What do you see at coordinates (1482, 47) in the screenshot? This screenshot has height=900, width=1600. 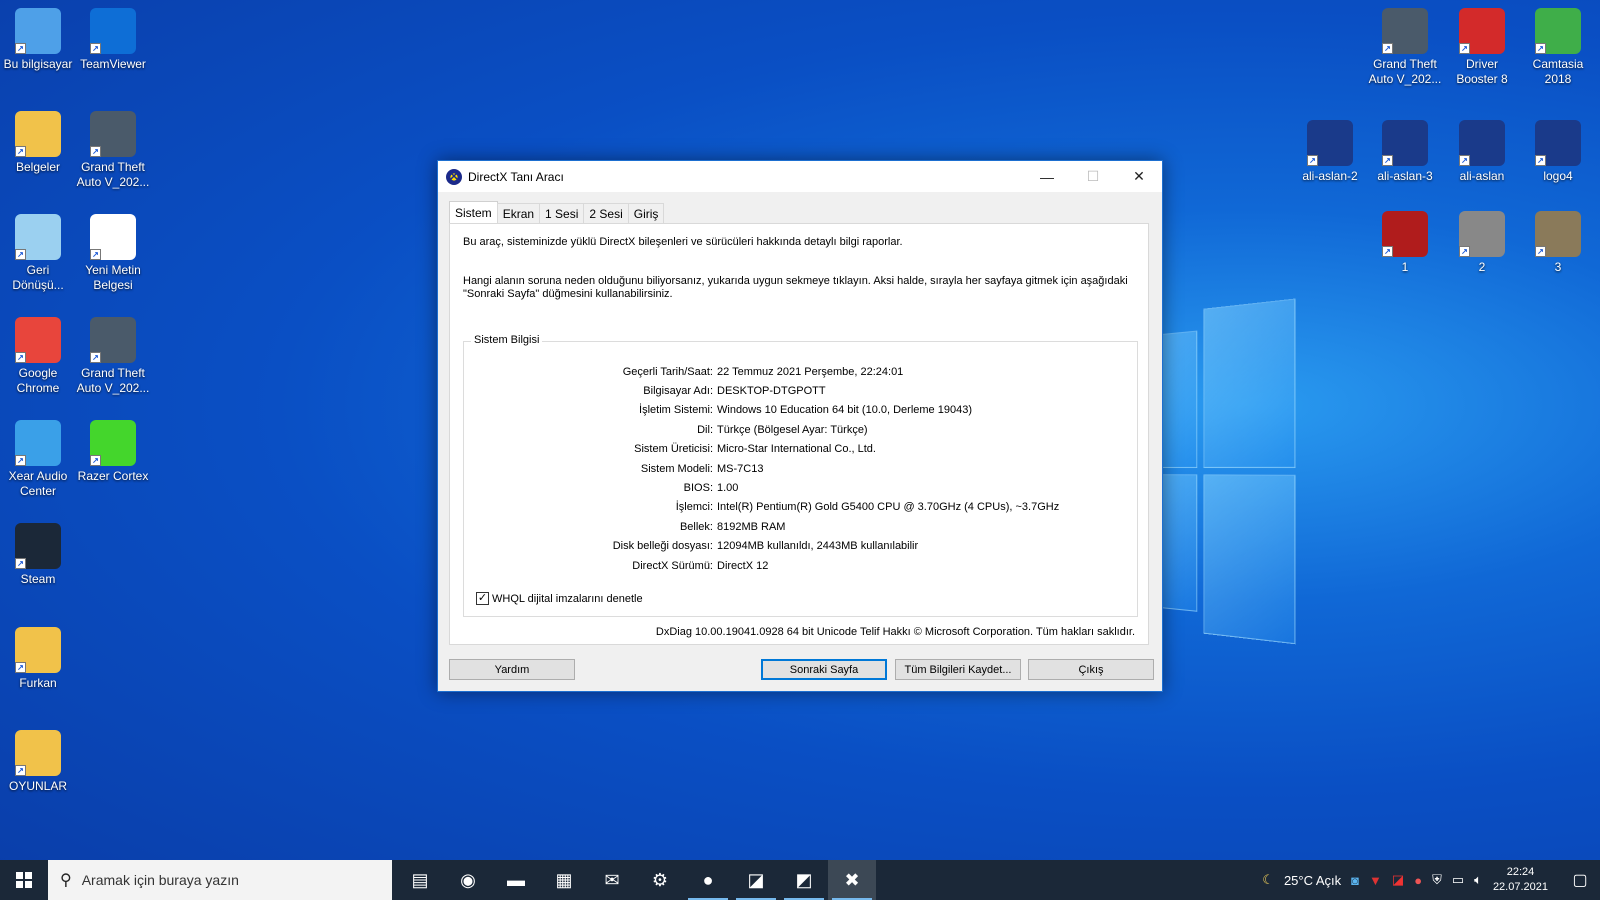 I see `desktop-icon-r-1: ↗ Driver Booster 8` at bounding box center [1482, 47].